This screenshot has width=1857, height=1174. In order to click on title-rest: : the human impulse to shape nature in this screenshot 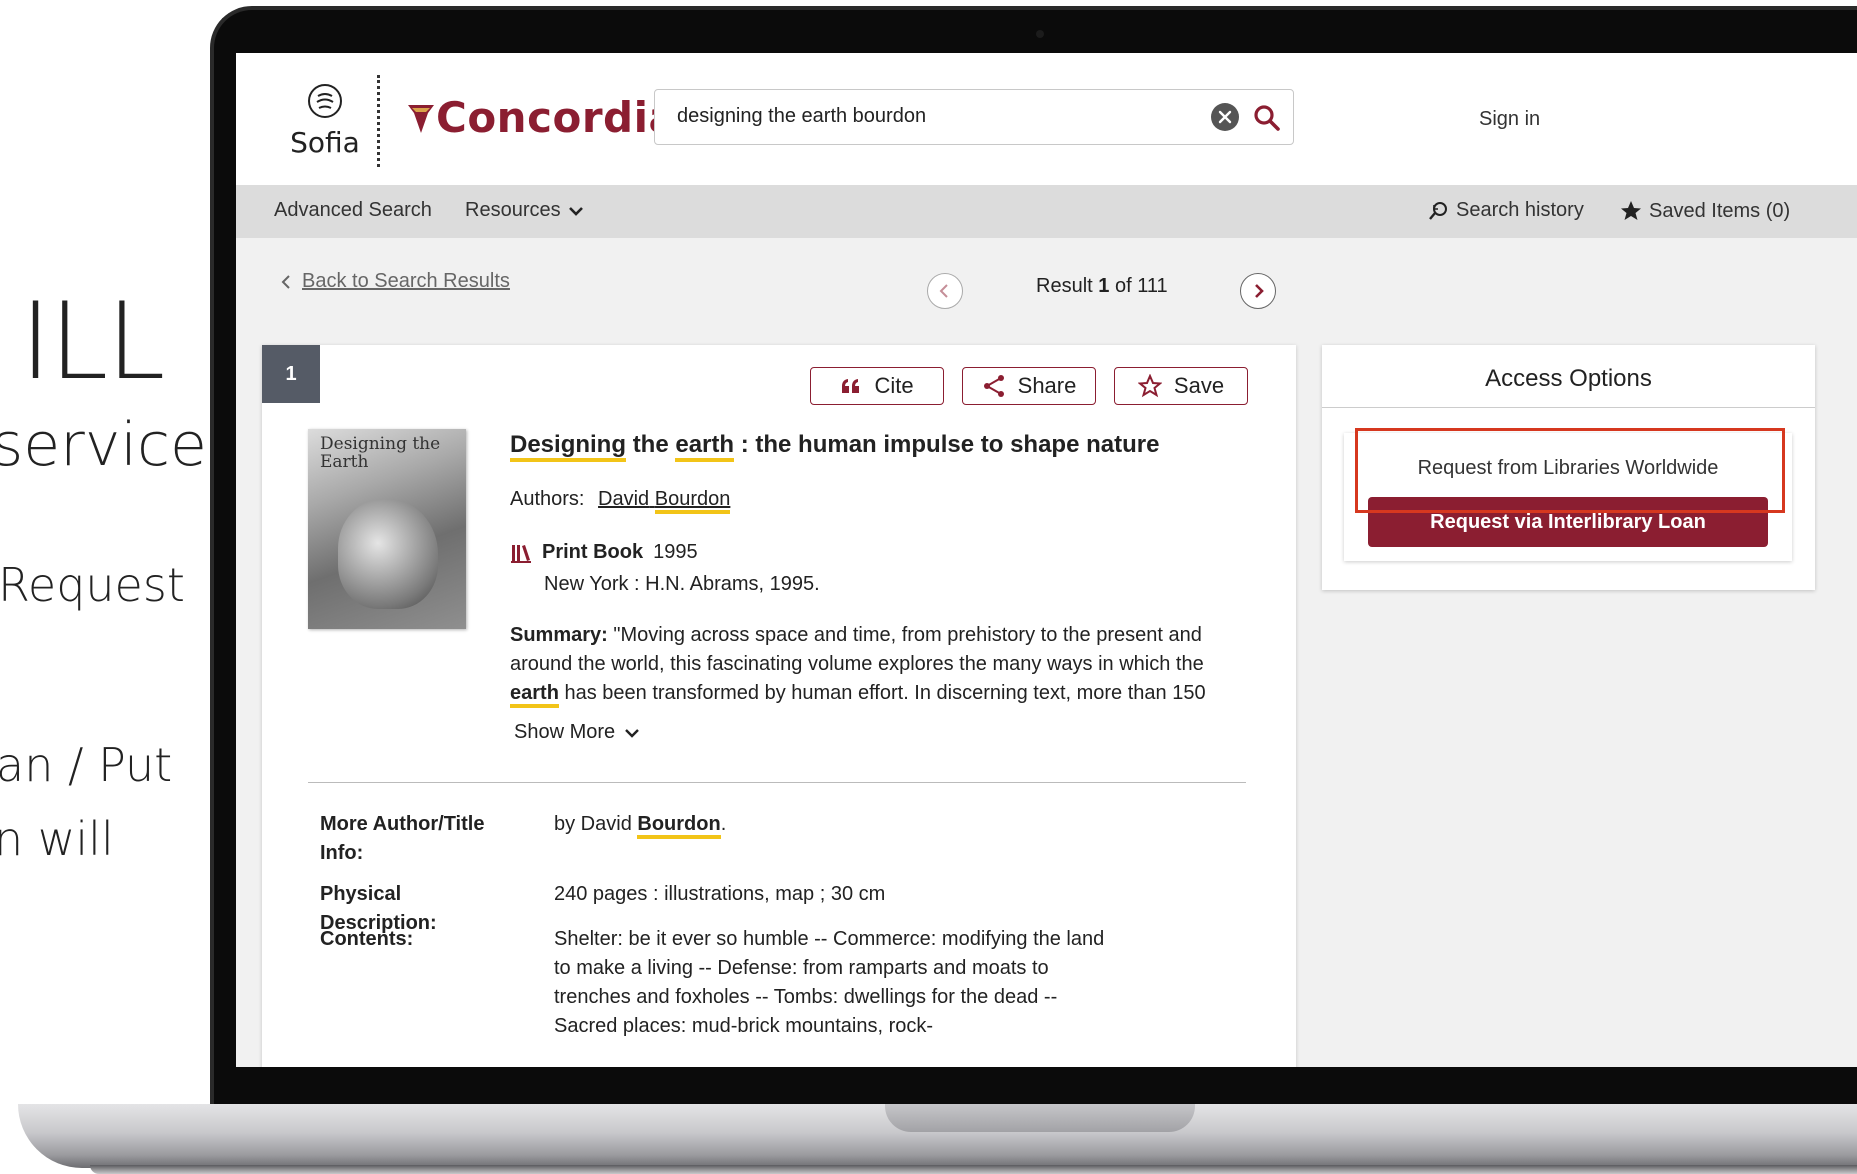, I will do `click(950, 444)`.